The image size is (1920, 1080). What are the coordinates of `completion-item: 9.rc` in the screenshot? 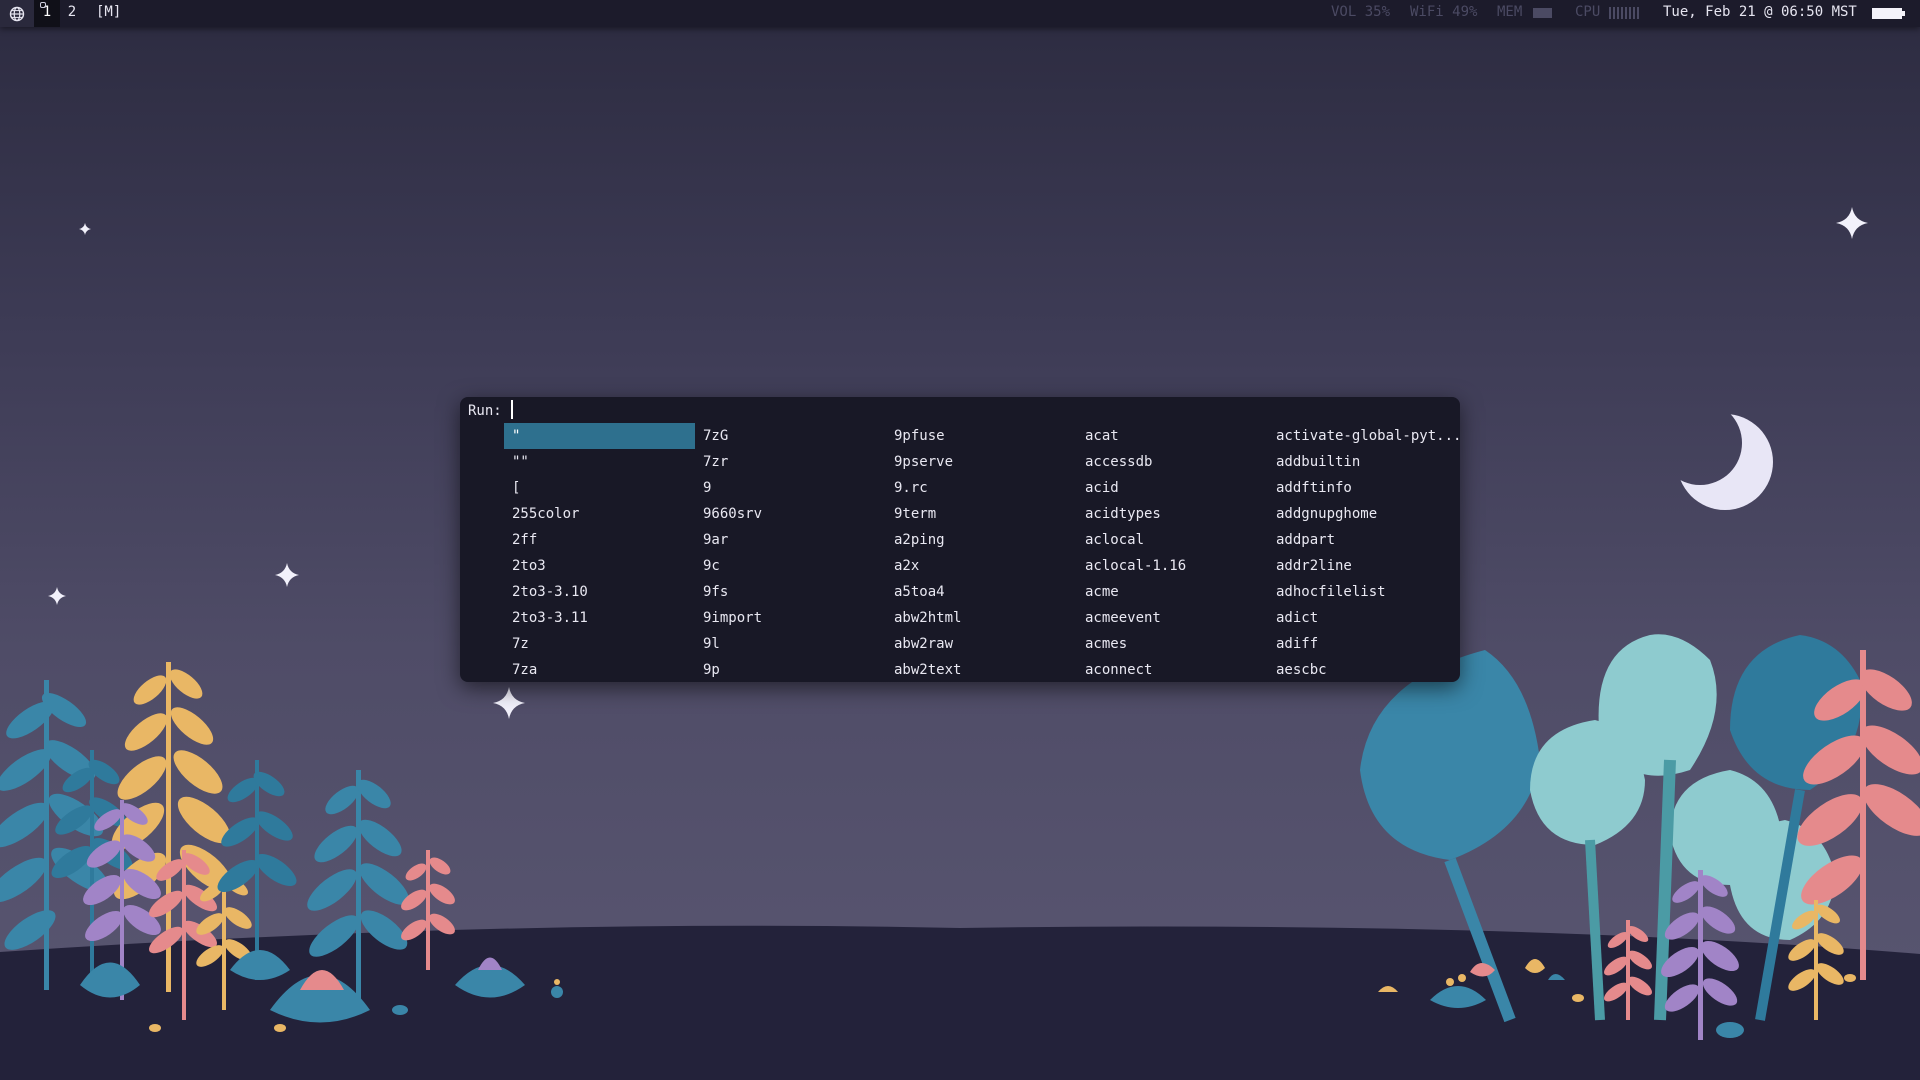 It's located at (981, 488).